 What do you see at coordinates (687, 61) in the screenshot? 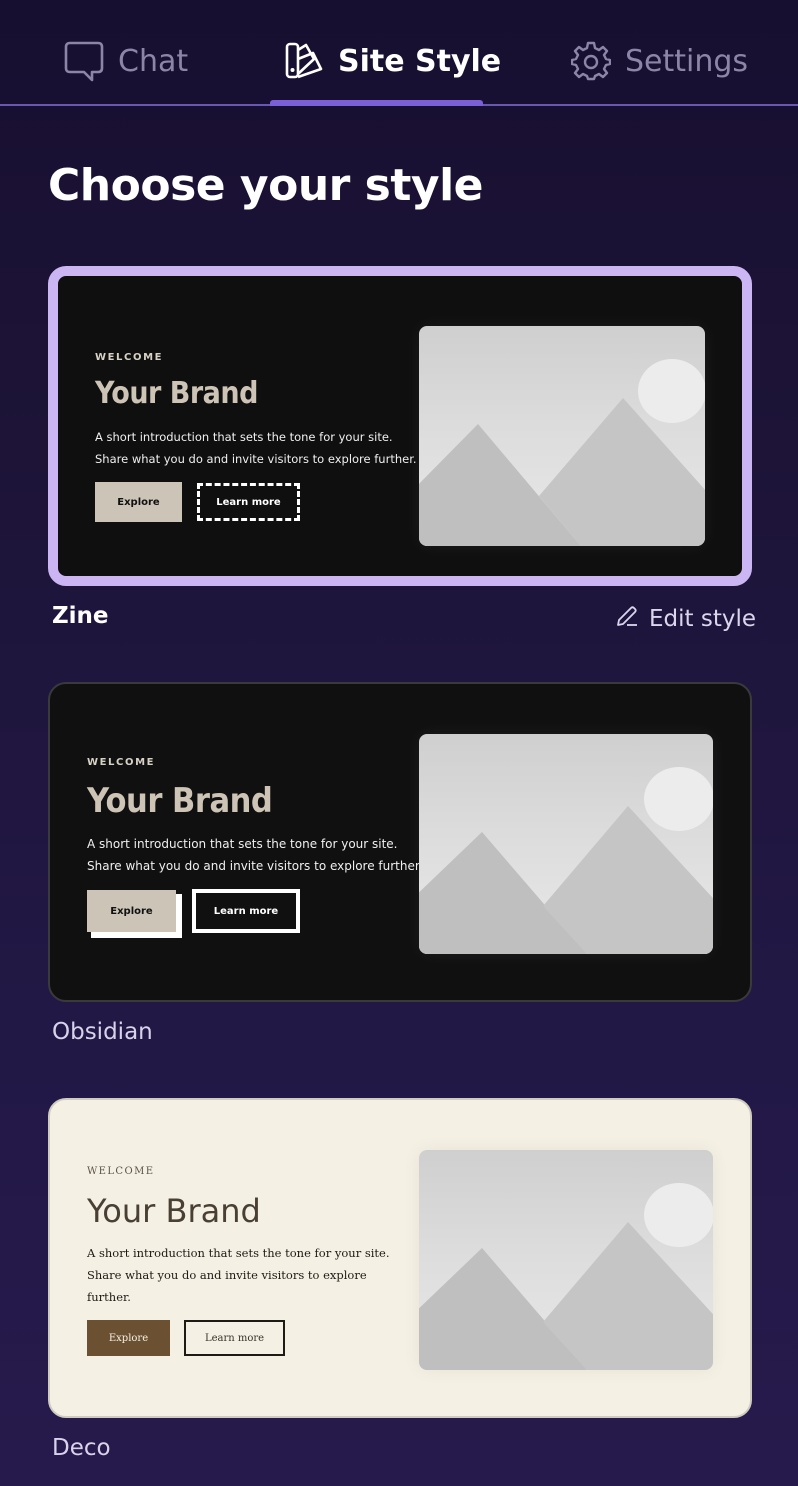
I see `tab-settings-label: Settings` at bounding box center [687, 61].